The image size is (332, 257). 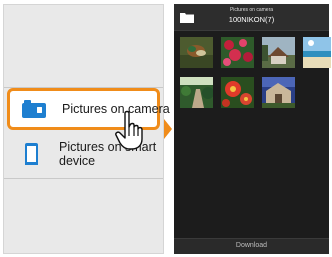 What do you see at coordinates (251, 10) in the screenshot?
I see `gallery-title: Pictures on camera` at bounding box center [251, 10].